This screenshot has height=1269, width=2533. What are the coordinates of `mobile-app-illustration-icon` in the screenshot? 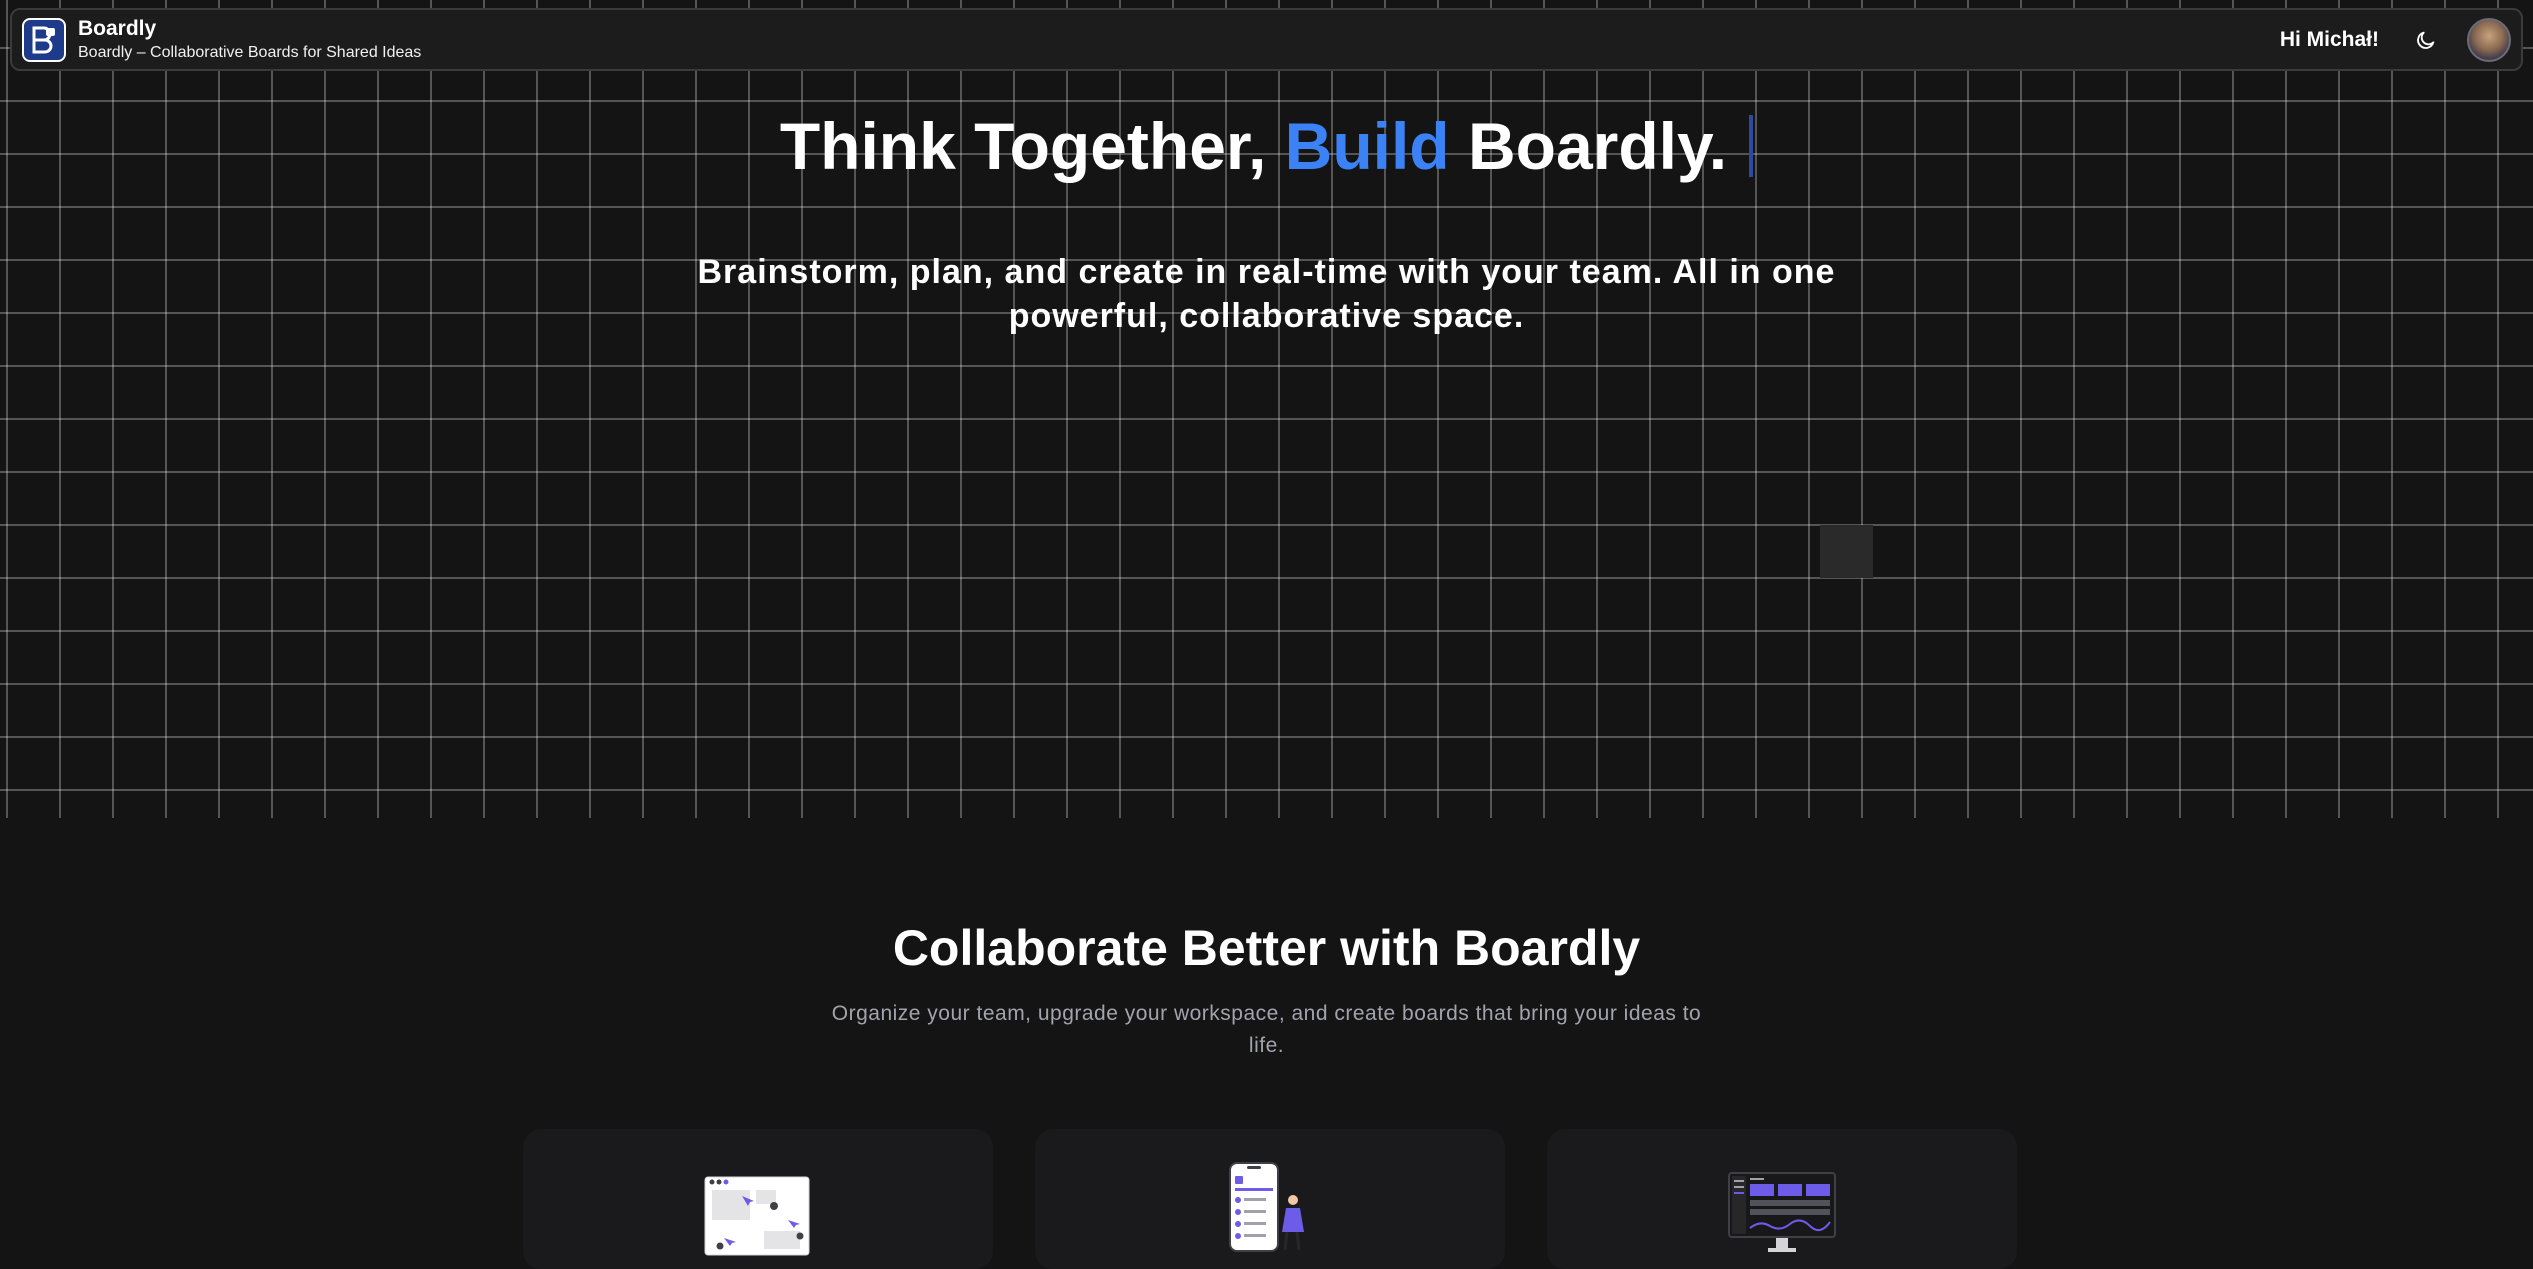 It's located at (1266, 1207).